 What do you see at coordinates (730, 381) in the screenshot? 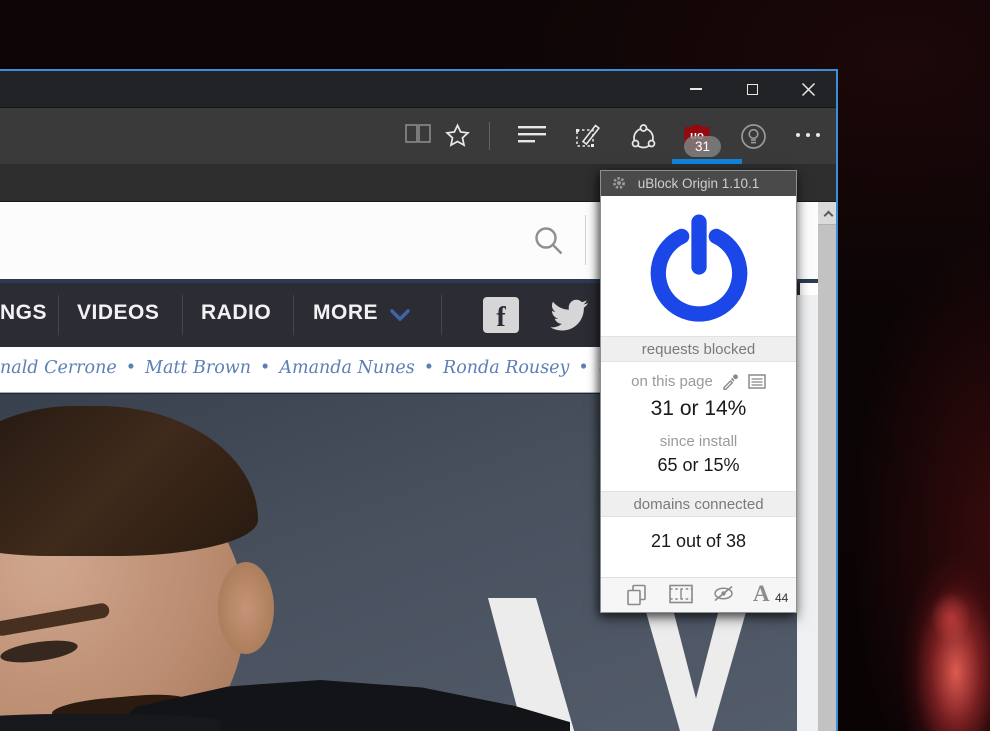
I see `element-picker-icon` at bounding box center [730, 381].